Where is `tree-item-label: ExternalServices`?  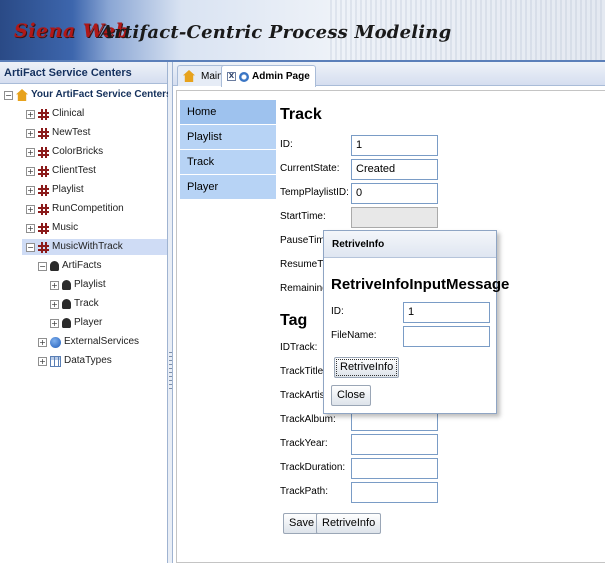 tree-item-label: ExternalServices is located at coordinates (102, 341).